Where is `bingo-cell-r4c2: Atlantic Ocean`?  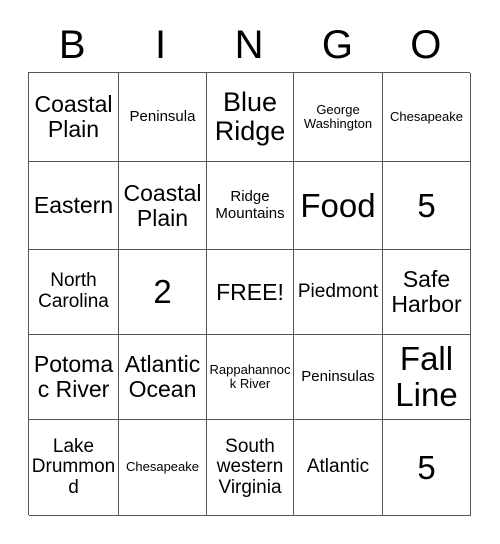
bingo-cell-r4c2: Atlantic Ocean is located at coordinates (163, 377).